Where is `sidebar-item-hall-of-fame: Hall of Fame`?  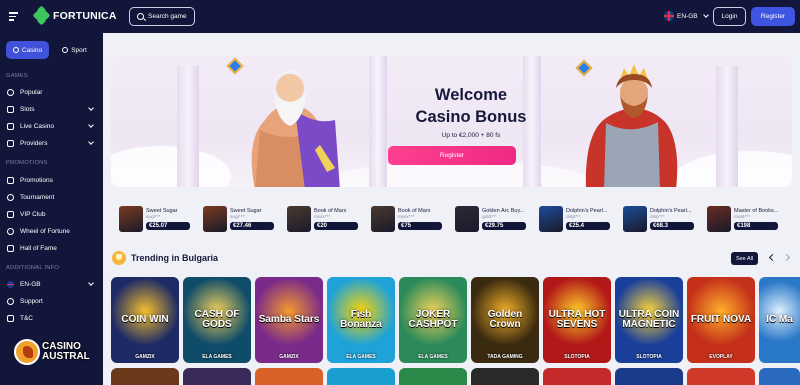 sidebar-item-hall-of-fame: Hall of Fame is located at coordinates (50, 248).